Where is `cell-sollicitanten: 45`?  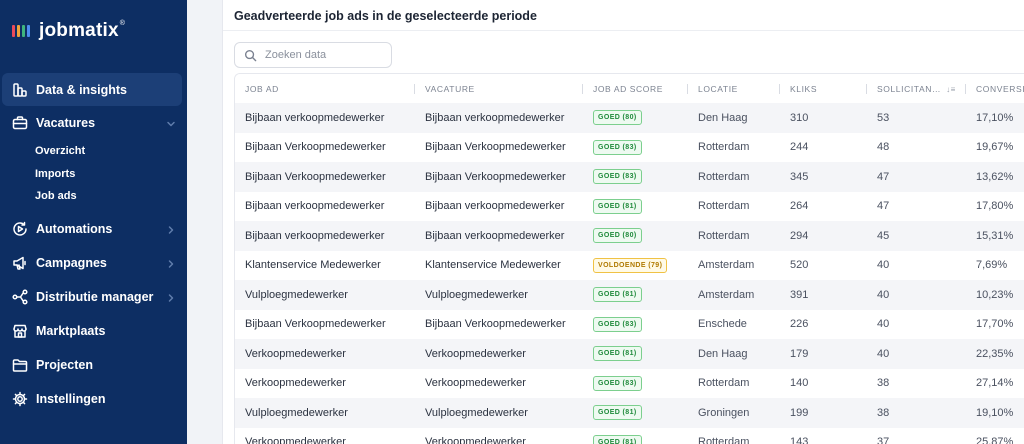
cell-sollicitanten: 45 is located at coordinates (916, 236).